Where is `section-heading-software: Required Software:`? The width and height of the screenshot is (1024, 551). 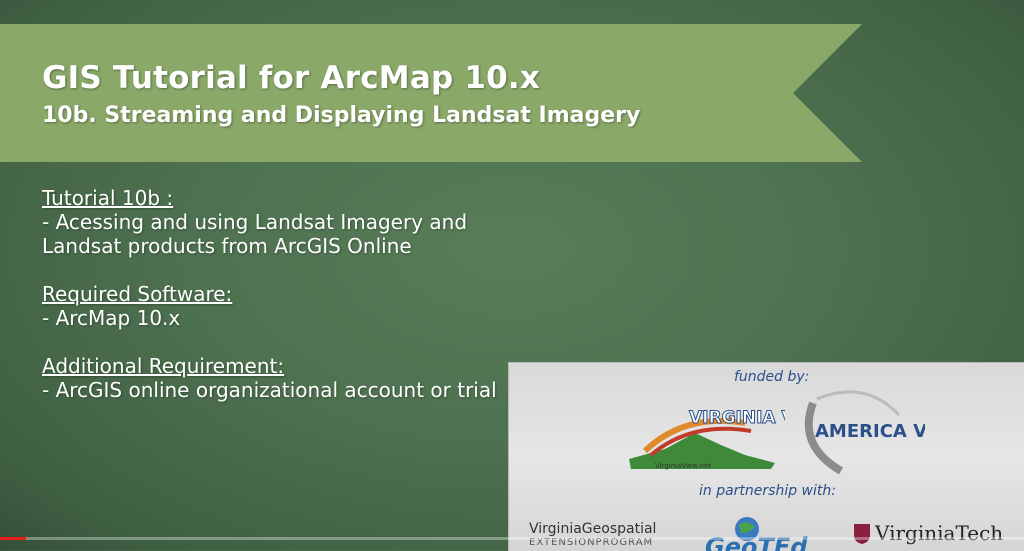 section-heading-software: Required Software: is located at coordinates (137, 294).